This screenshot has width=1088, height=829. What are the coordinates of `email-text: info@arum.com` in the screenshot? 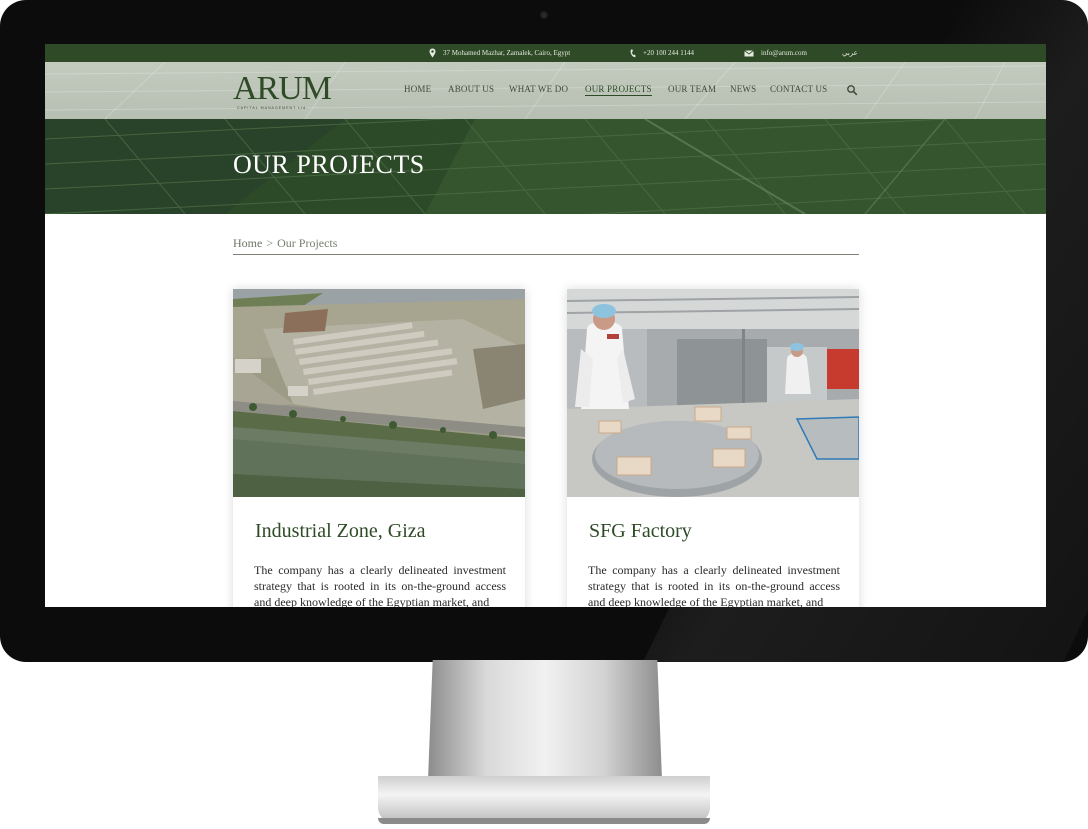 It's located at (784, 53).